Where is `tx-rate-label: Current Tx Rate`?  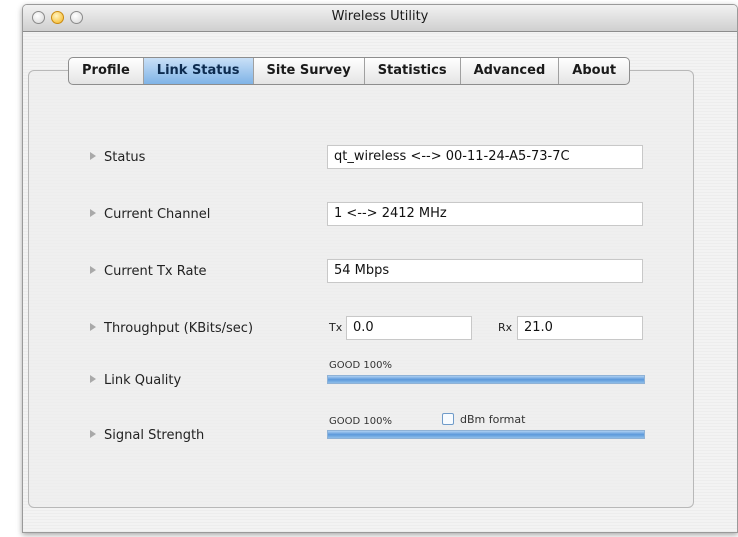 tx-rate-label: Current Tx Rate is located at coordinates (155, 271).